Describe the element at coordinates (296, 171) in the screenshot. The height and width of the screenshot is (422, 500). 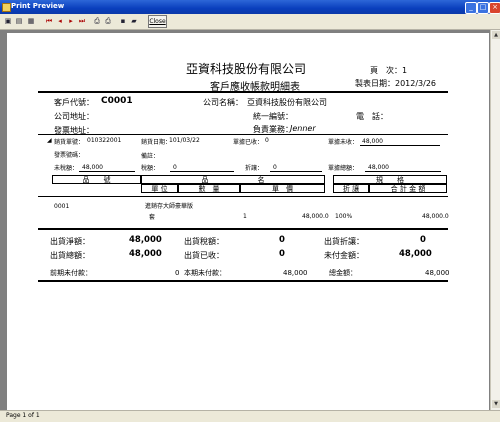
I see `discount-underline` at that location.